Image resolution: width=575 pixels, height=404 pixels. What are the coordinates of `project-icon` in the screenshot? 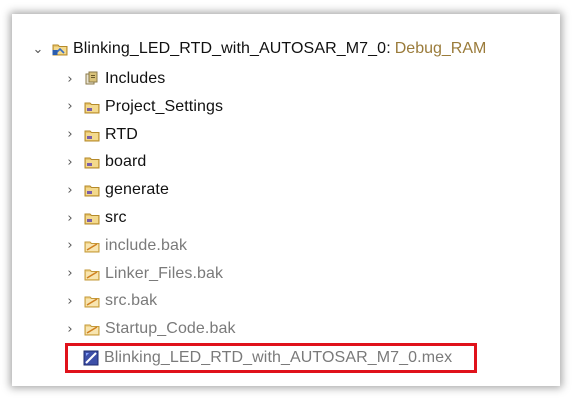 It's located at (60, 49).